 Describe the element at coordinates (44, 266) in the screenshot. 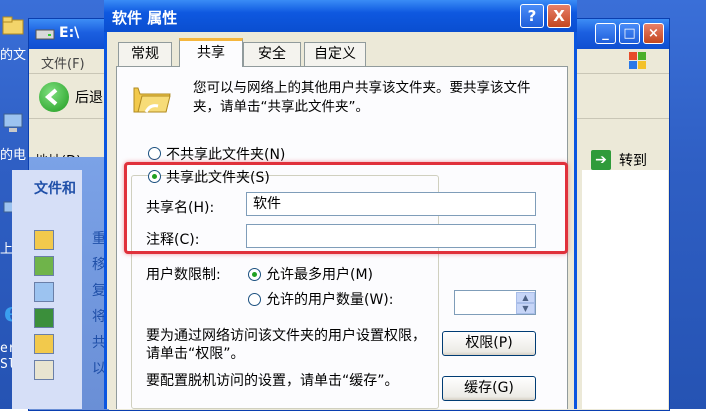

I see `move-icon` at that location.